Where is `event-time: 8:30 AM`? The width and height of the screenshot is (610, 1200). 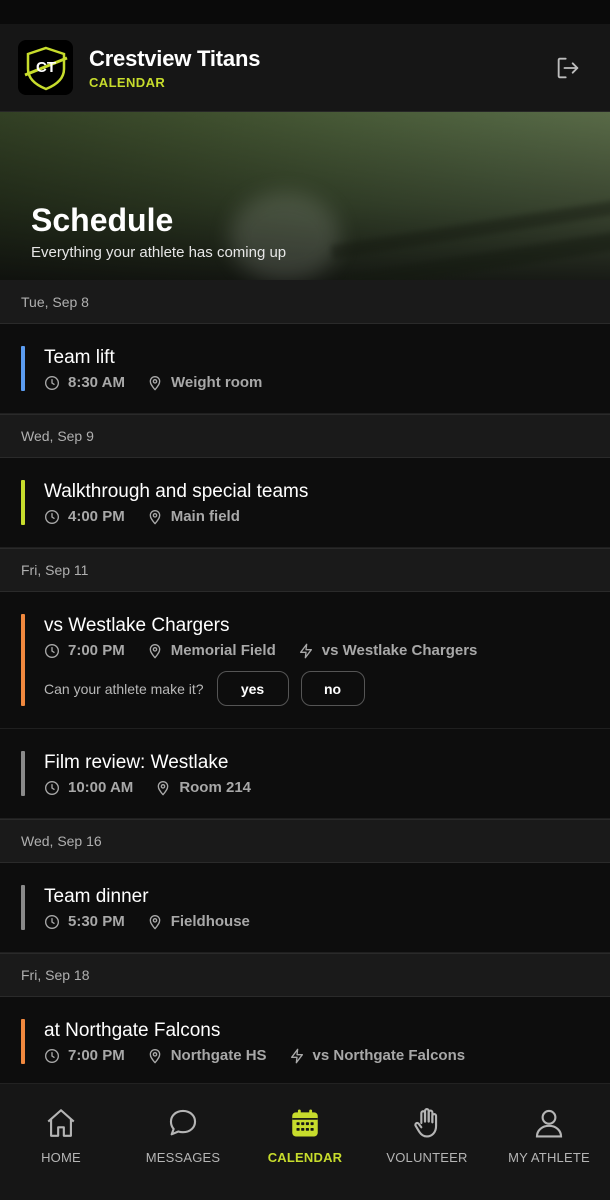
event-time: 8:30 AM is located at coordinates (84, 382).